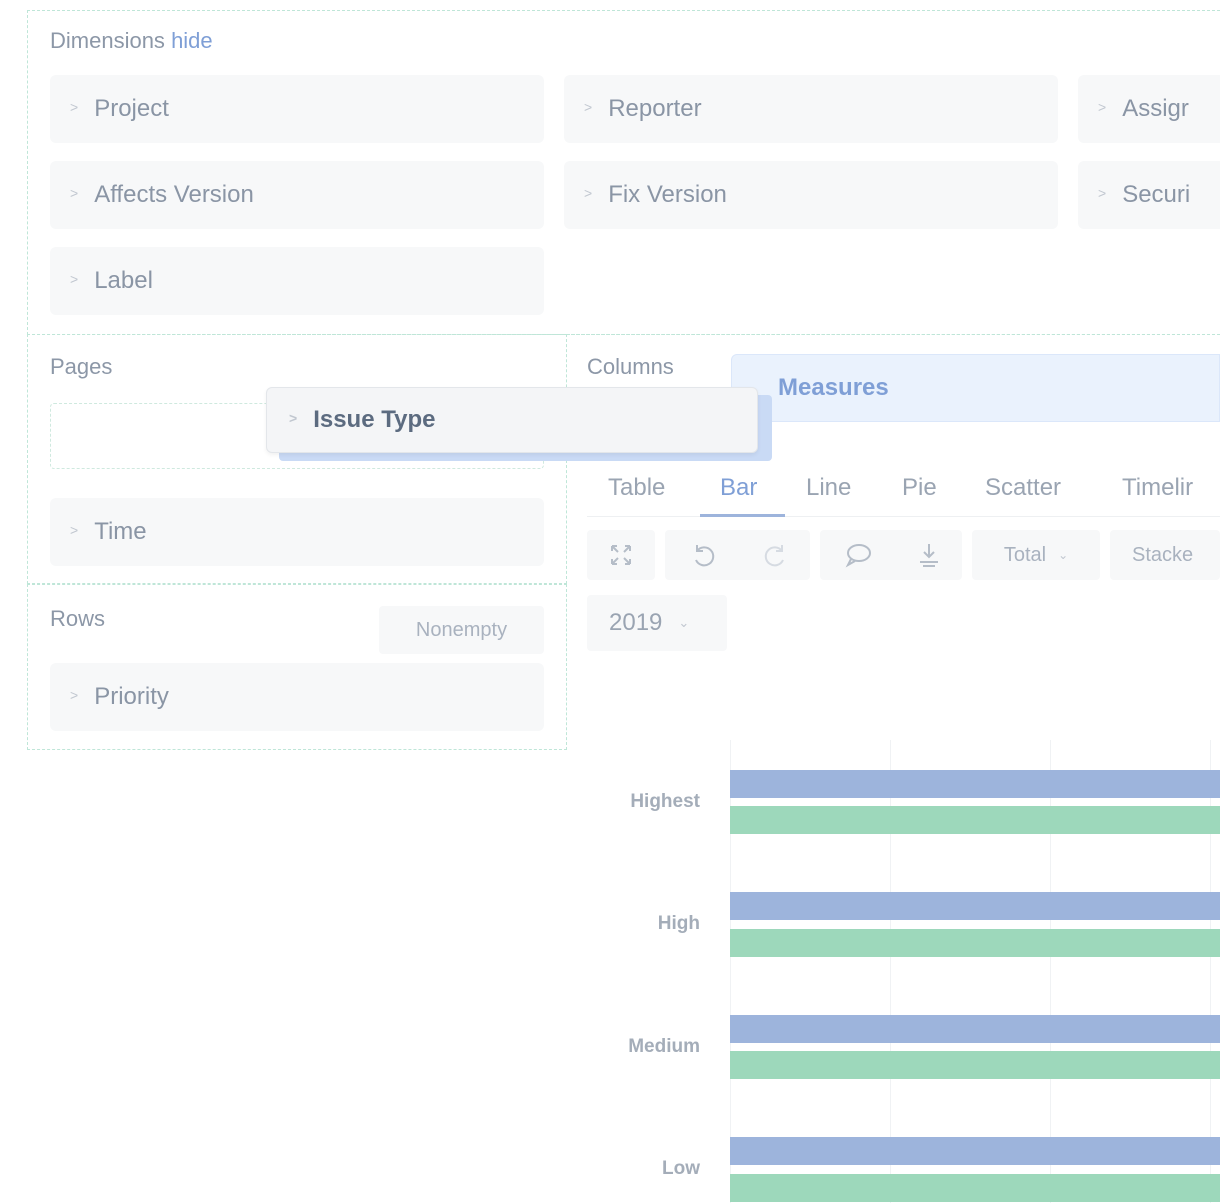 Image resolution: width=1220 pixels, height=1203 pixels. What do you see at coordinates (657, 623) in the screenshot?
I see `year-select: 2019 ⌄` at bounding box center [657, 623].